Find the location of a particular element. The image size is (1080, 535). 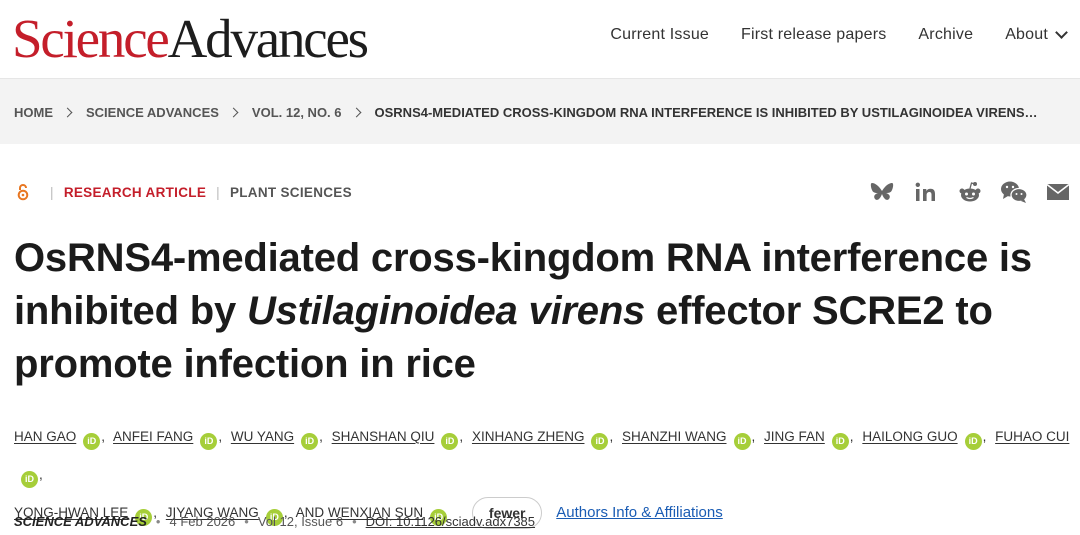

volume-issue: Vol 12, Issue 6 is located at coordinates (300, 521).